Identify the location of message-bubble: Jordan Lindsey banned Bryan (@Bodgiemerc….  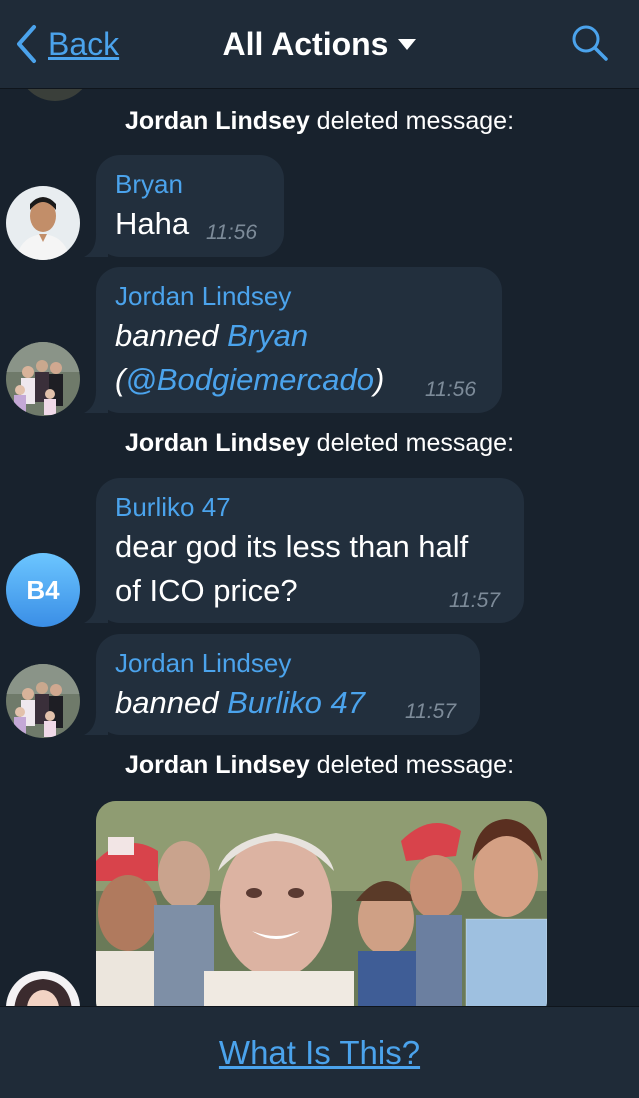
(293, 340).